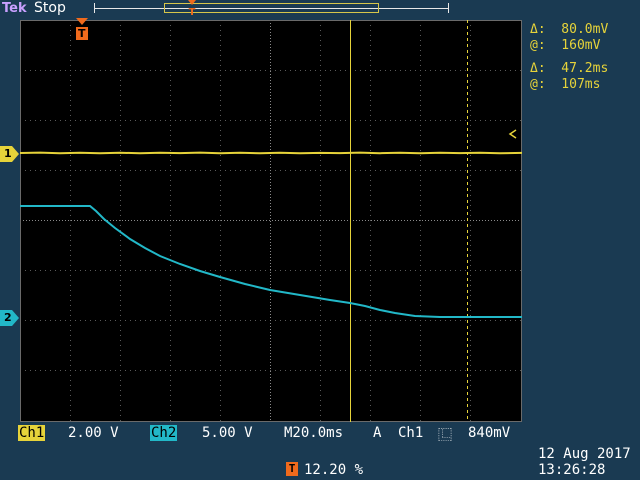 The height and width of the screenshot is (480, 640). I want to click on trigger-time-marker: T, so click(82, 31).